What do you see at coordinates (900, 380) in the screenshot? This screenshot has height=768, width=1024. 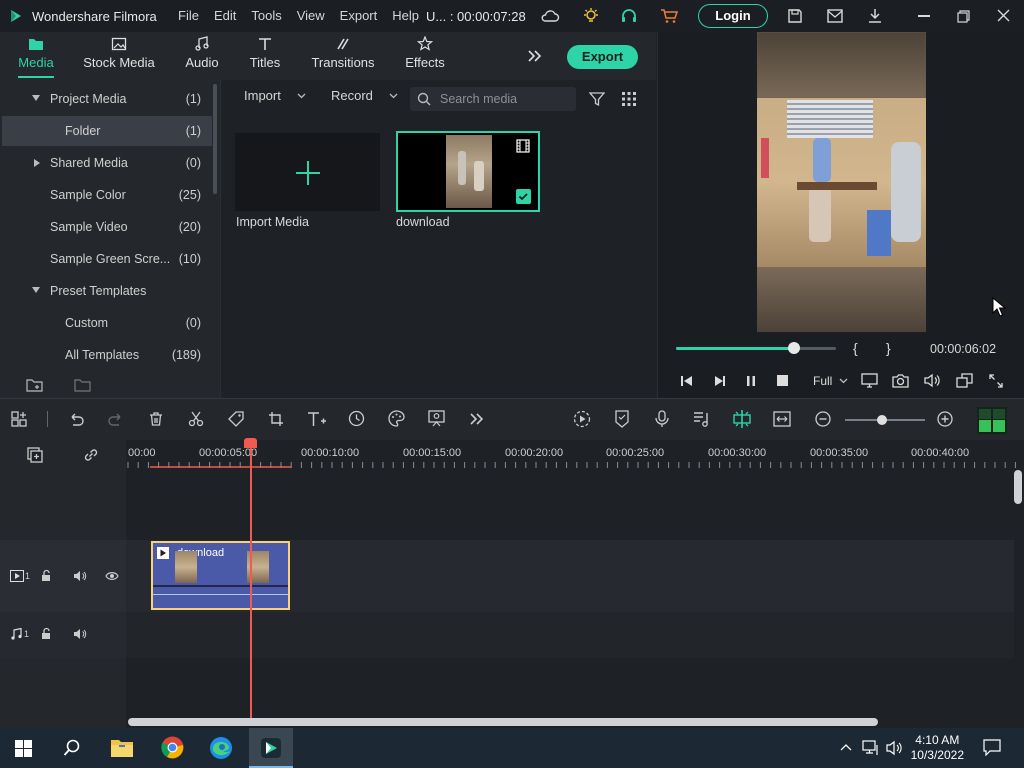 I see `snapshot-icon` at bounding box center [900, 380].